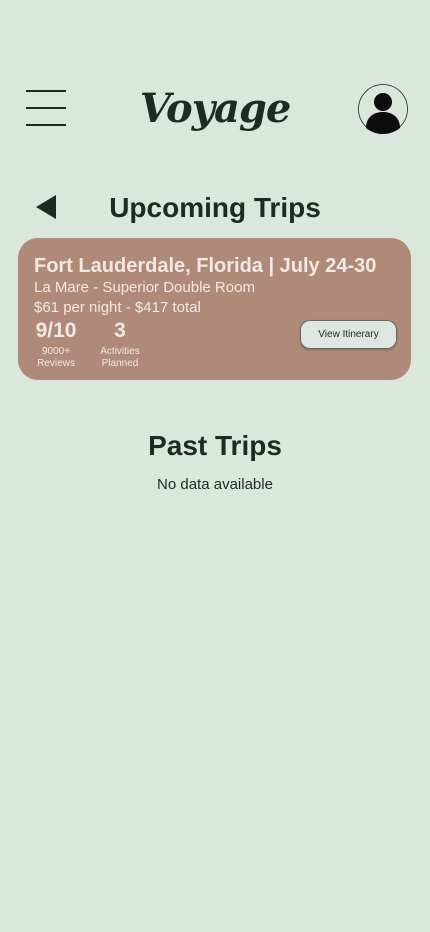 Image resolution: width=430 pixels, height=932 pixels. I want to click on rating-label-count: 9000+, so click(56, 351).